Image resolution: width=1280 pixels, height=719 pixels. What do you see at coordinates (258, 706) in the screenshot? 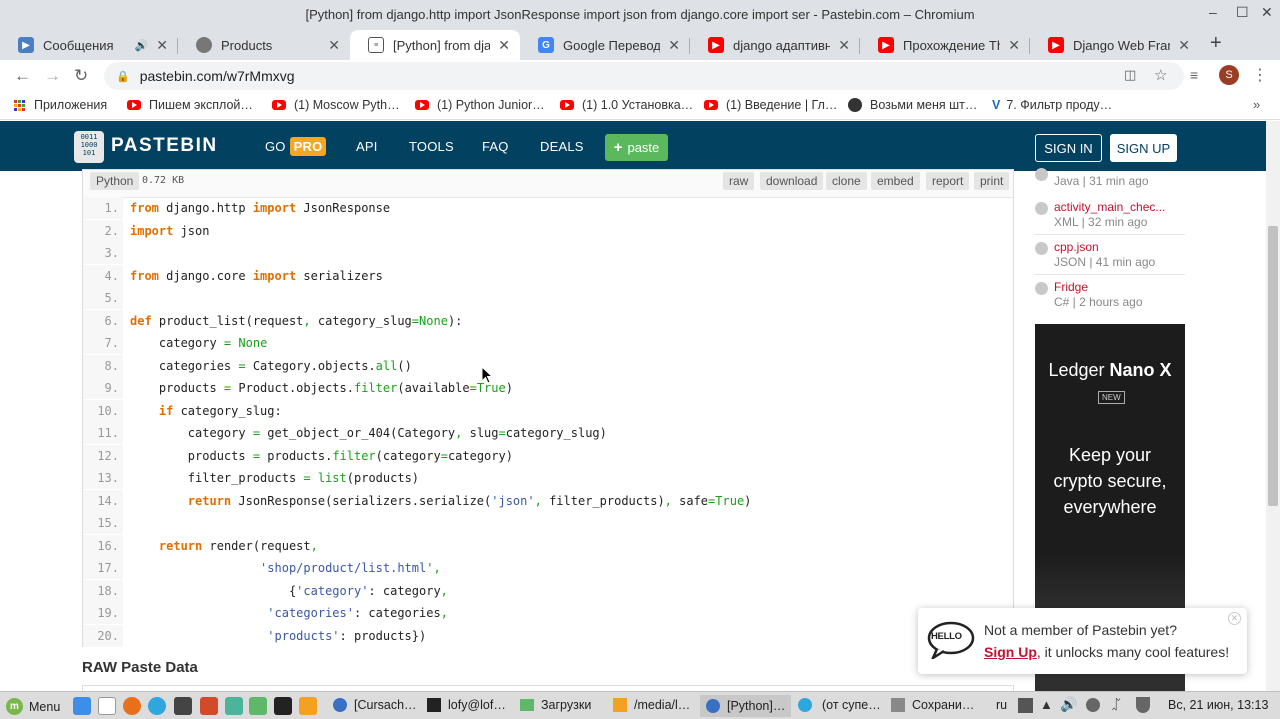
I see `folder-icon` at bounding box center [258, 706].